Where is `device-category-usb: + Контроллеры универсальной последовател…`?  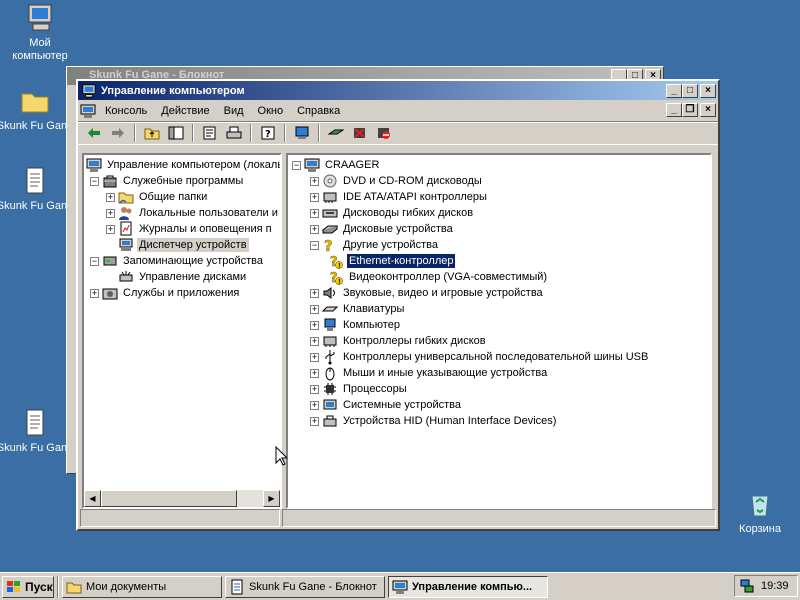
device-category-usb: + Контроллеры универсальной последовател… is located at coordinates (500, 357).